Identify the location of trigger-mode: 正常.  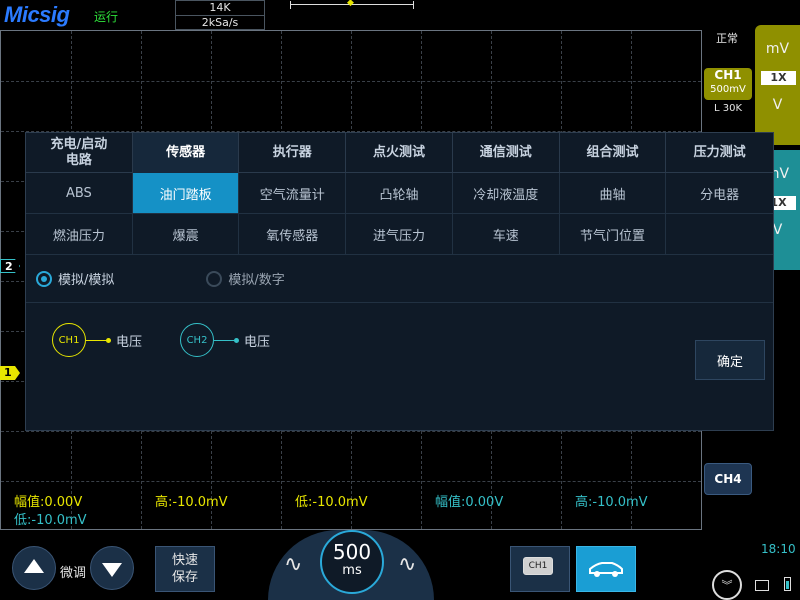
(727, 38).